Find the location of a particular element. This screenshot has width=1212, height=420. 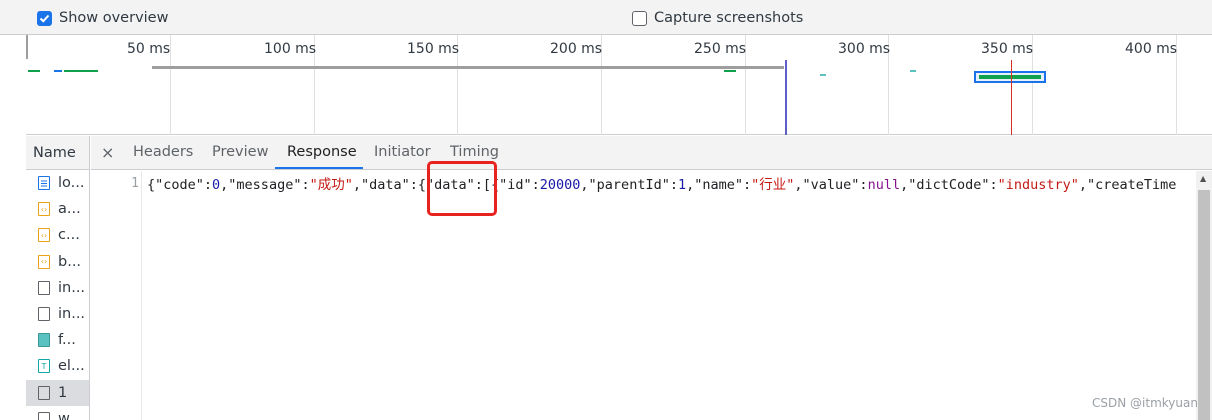

tab-initiator: Initiator is located at coordinates (402, 152).